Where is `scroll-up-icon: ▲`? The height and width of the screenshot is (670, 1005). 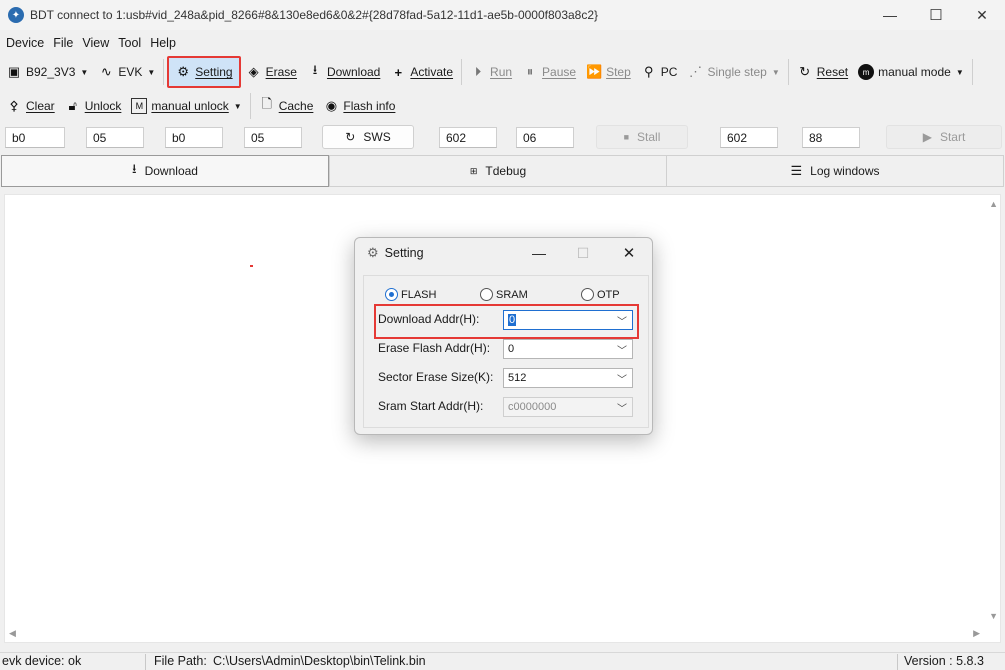
scroll-up-icon: ▲ is located at coordinates (993, 204).